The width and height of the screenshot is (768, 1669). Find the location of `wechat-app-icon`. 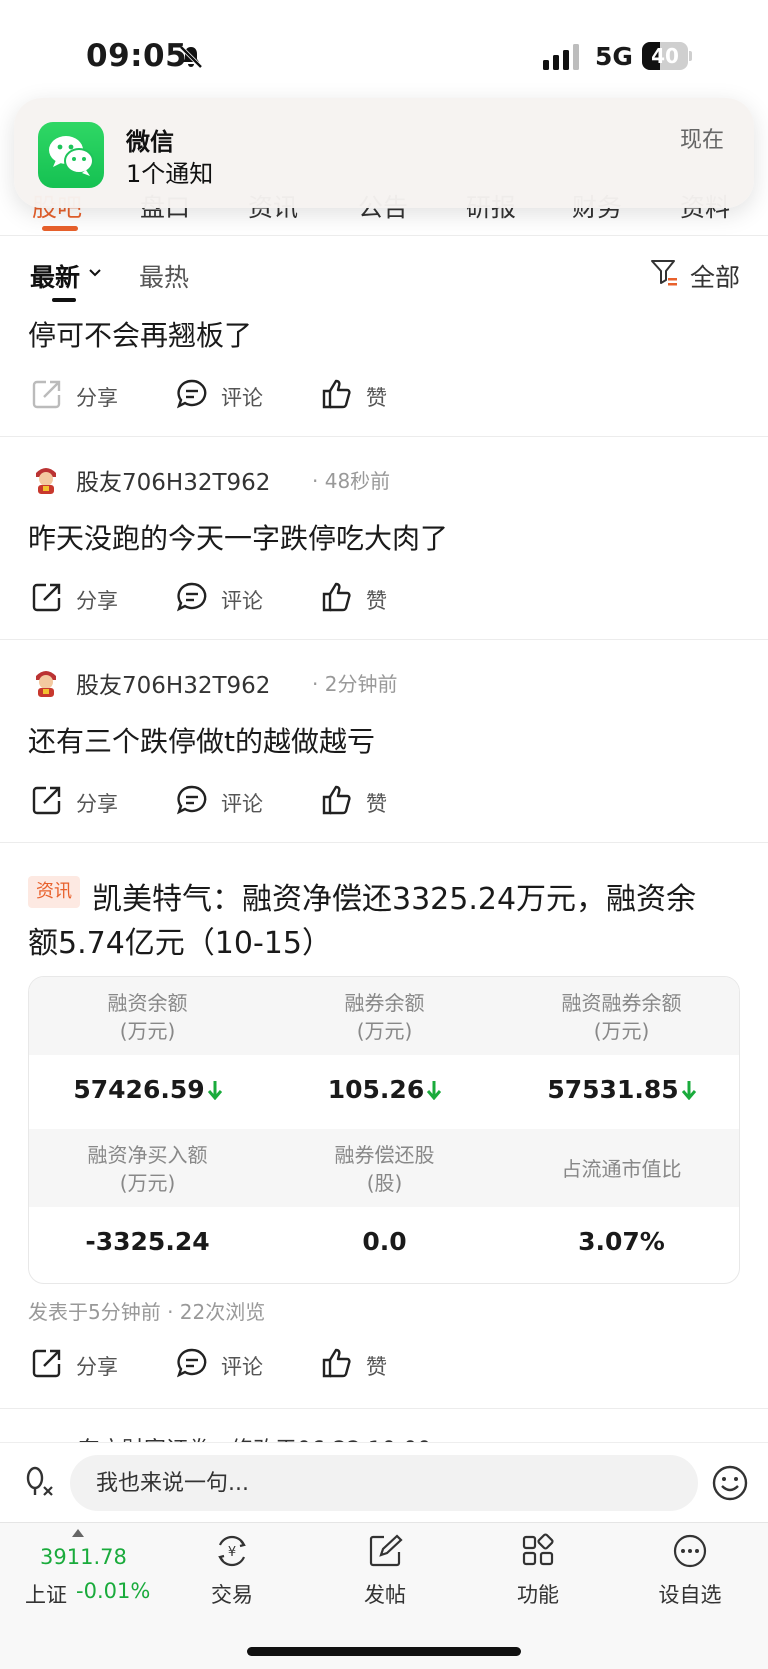

wechat-app-icon is located at coordinates (71, 155).